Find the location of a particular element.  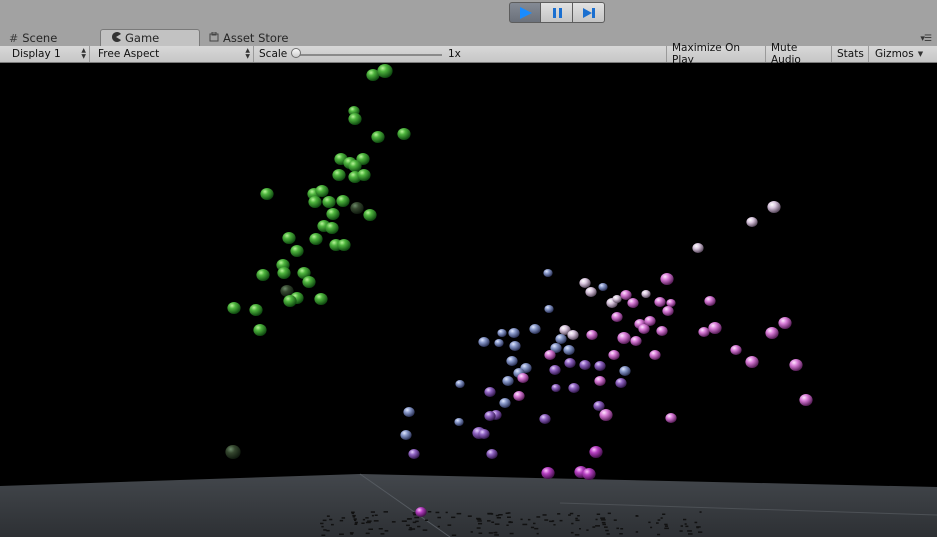

scale-slider-thumb is located at coordinates (296, 53).